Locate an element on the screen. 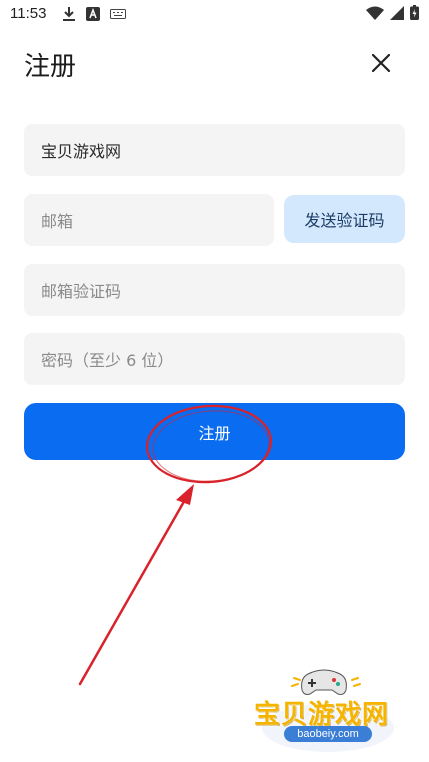  annotation-arrow-head is located at coordinates (185, 494).